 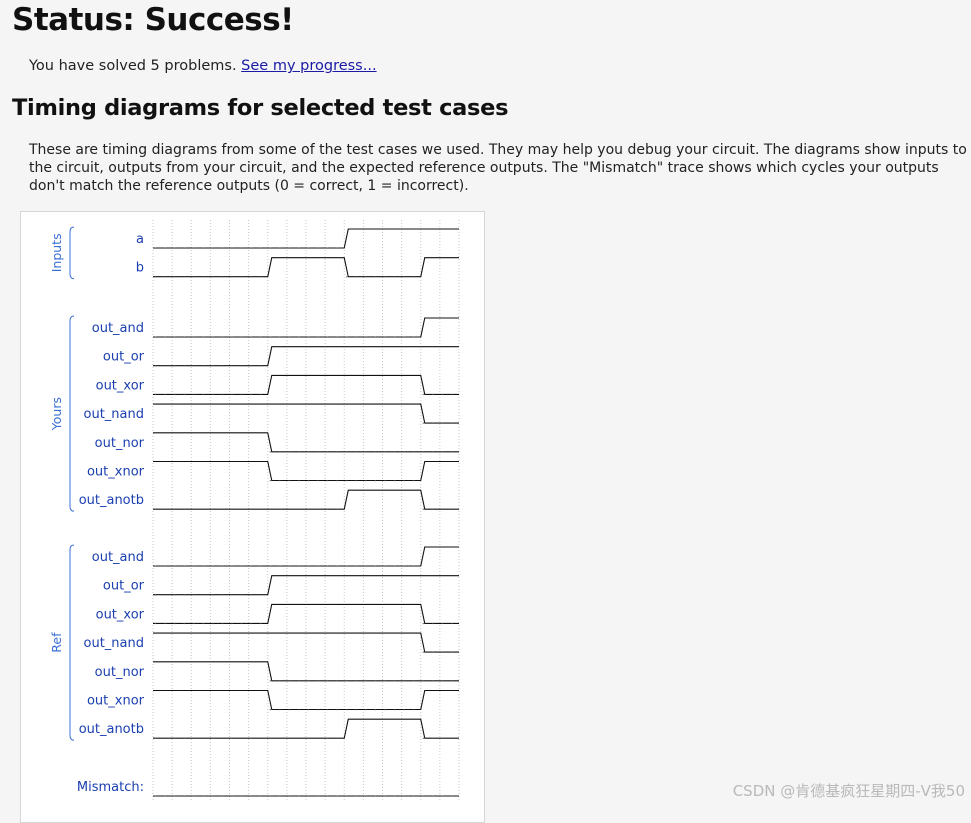 What do you see at coordinates (120, 614) in the screenshot?
I see `signal-label: out_xor` at bounding box center [120, 614].